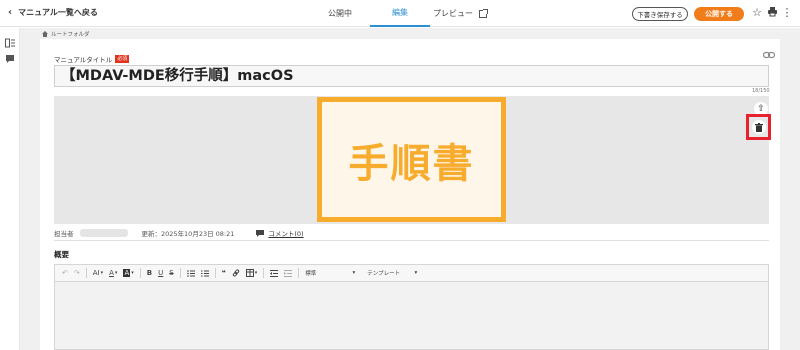  I want to click on indent-button, so click(288, 273).